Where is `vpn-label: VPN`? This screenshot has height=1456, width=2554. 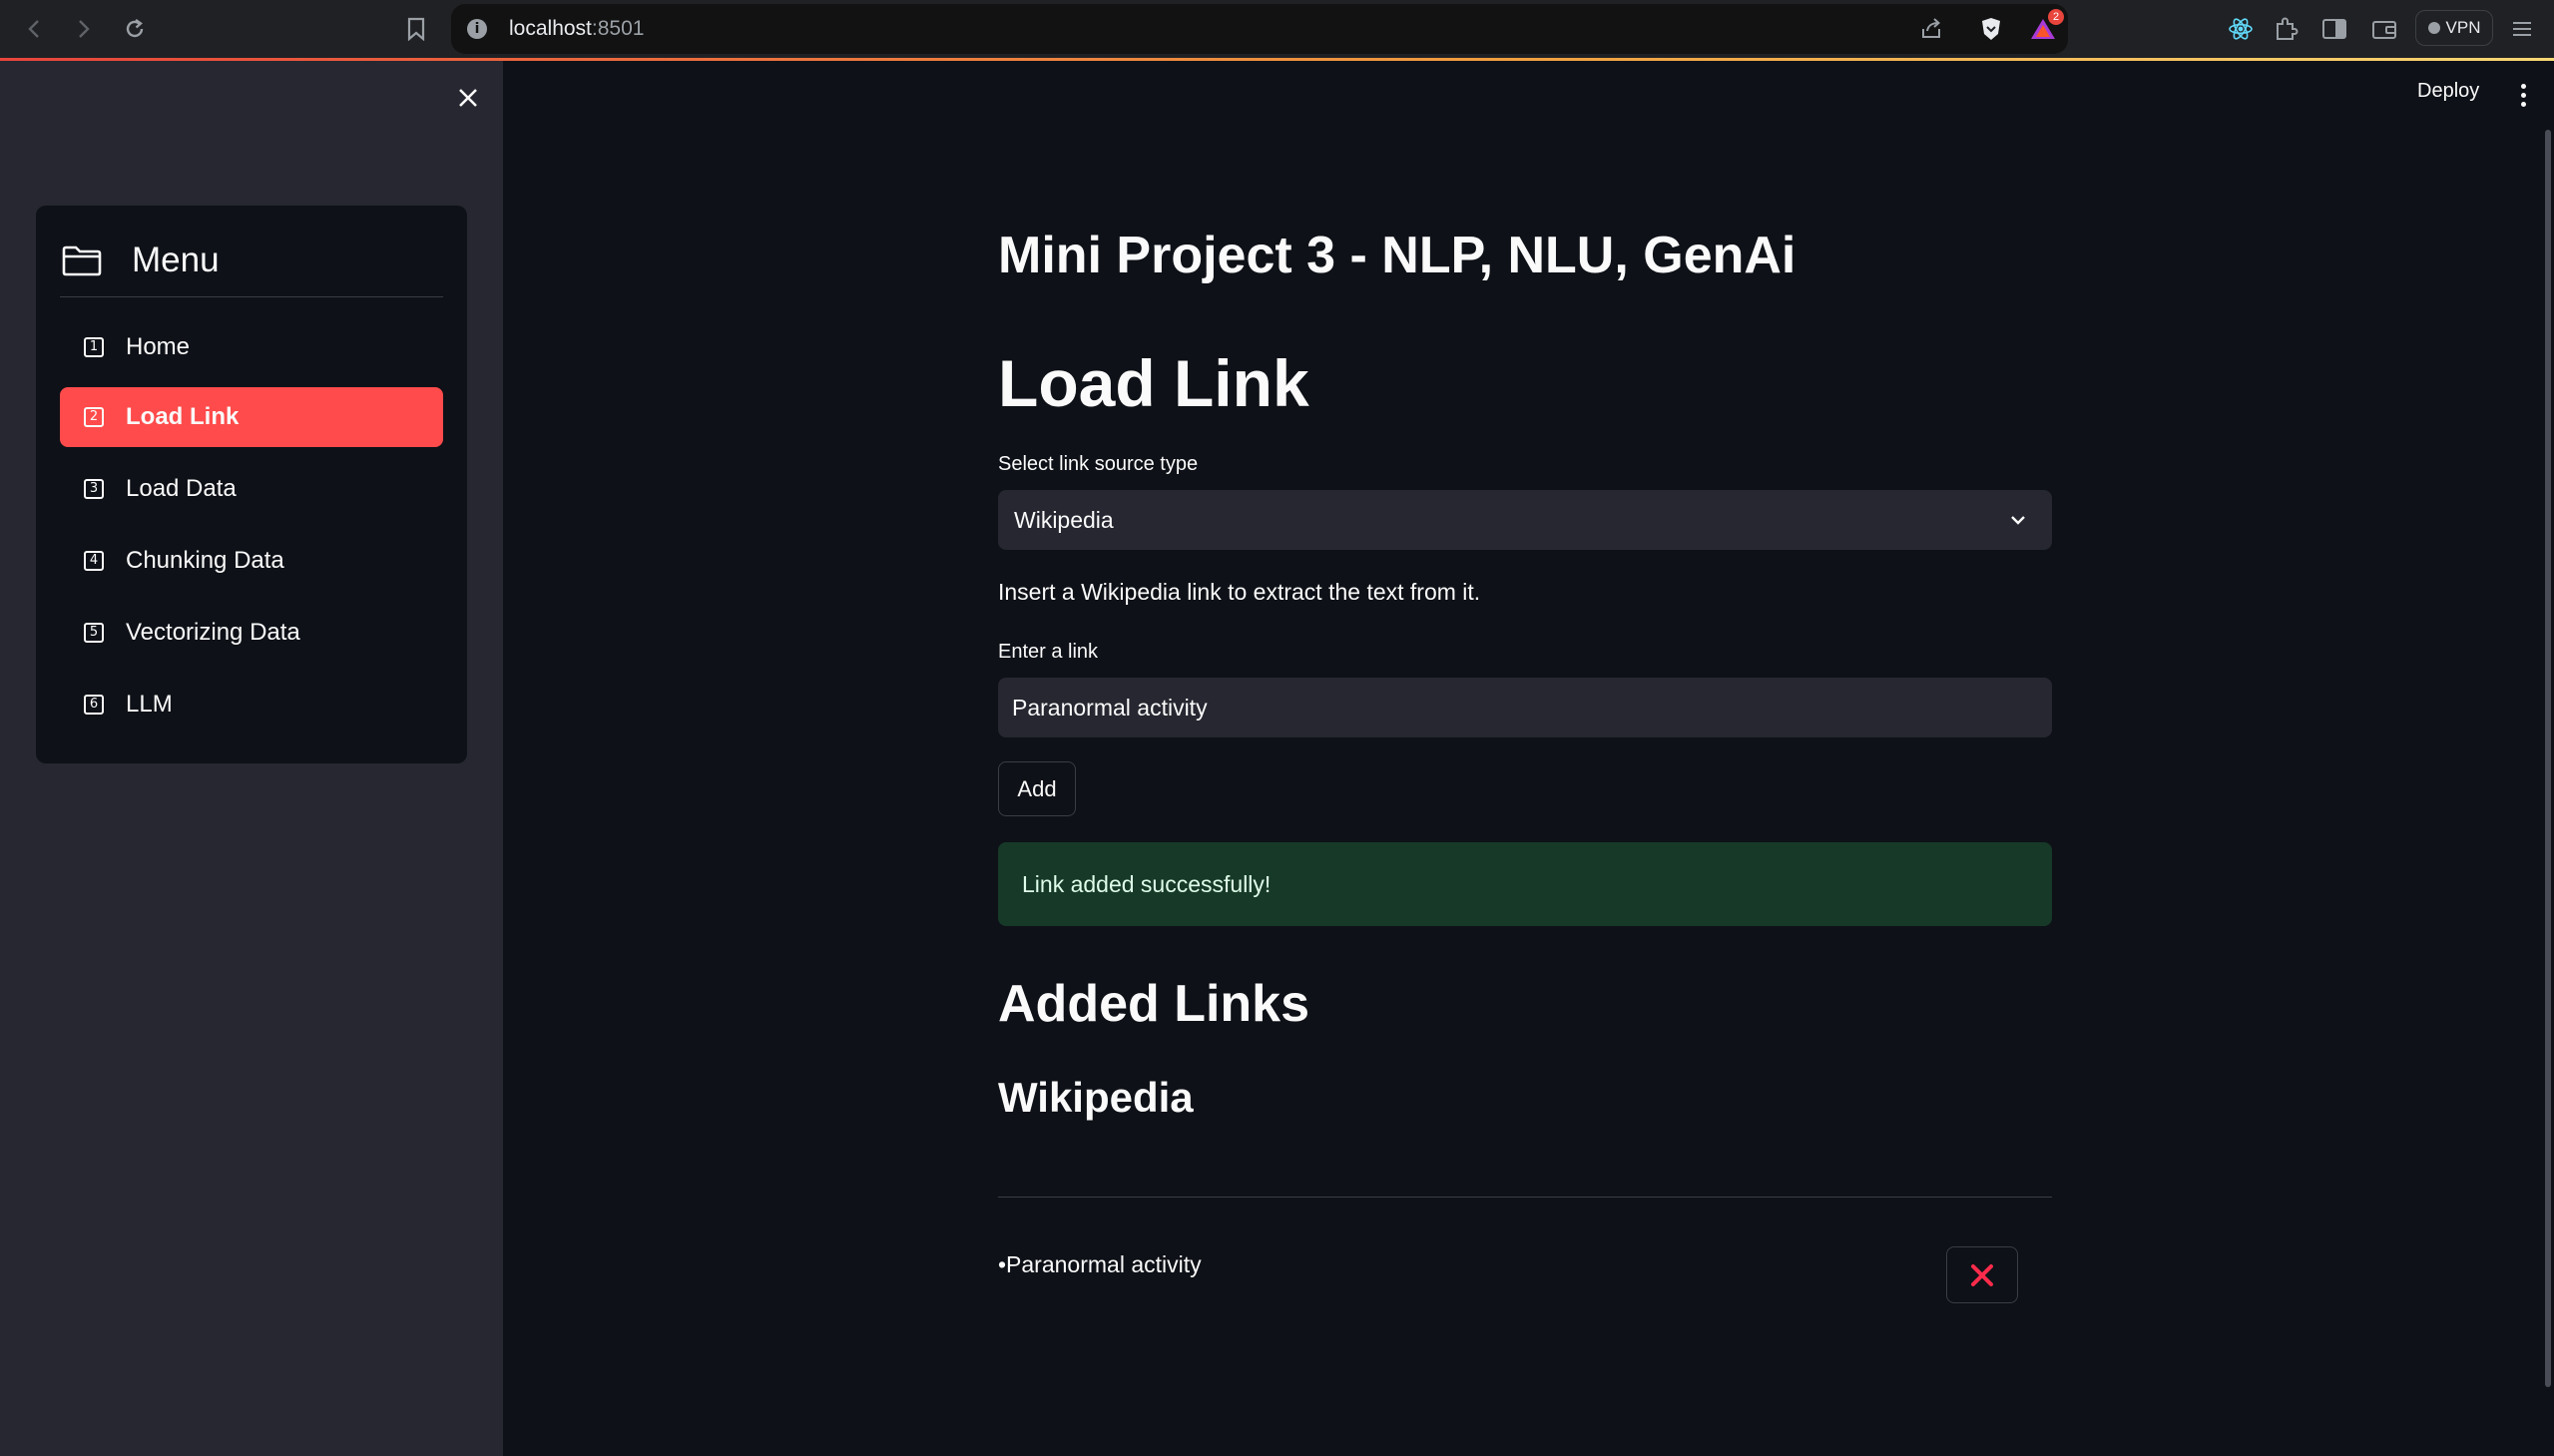 vpn-label: VPN is located at coordinates (2463, 27).